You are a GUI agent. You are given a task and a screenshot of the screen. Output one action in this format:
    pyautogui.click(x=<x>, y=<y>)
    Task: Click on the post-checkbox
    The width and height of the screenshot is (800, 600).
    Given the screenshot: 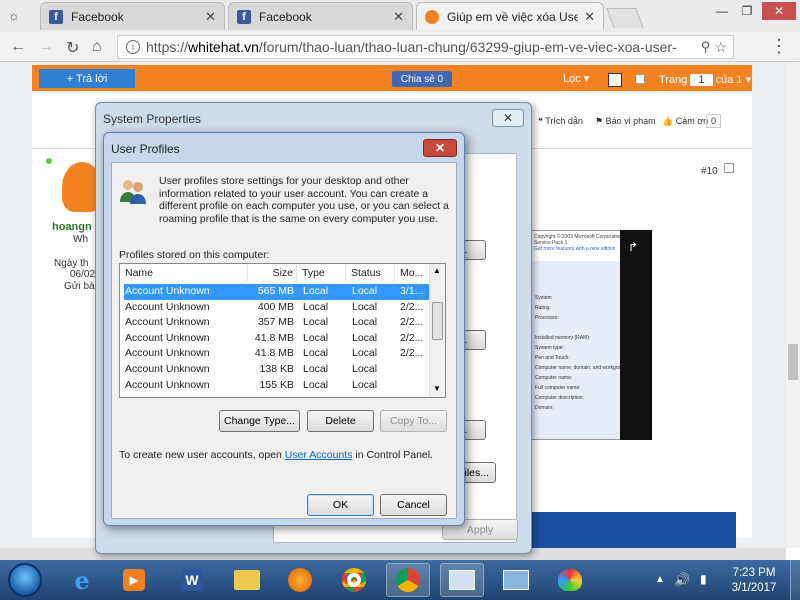 What is the action you would take?
    pyautogui.click(x=729, y=168)
    